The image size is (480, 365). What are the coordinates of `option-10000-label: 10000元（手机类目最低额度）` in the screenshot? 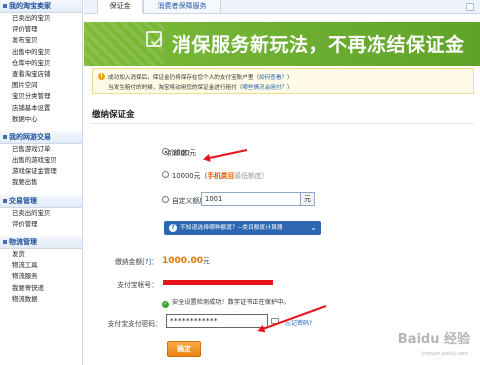 It's located at (220, 175).